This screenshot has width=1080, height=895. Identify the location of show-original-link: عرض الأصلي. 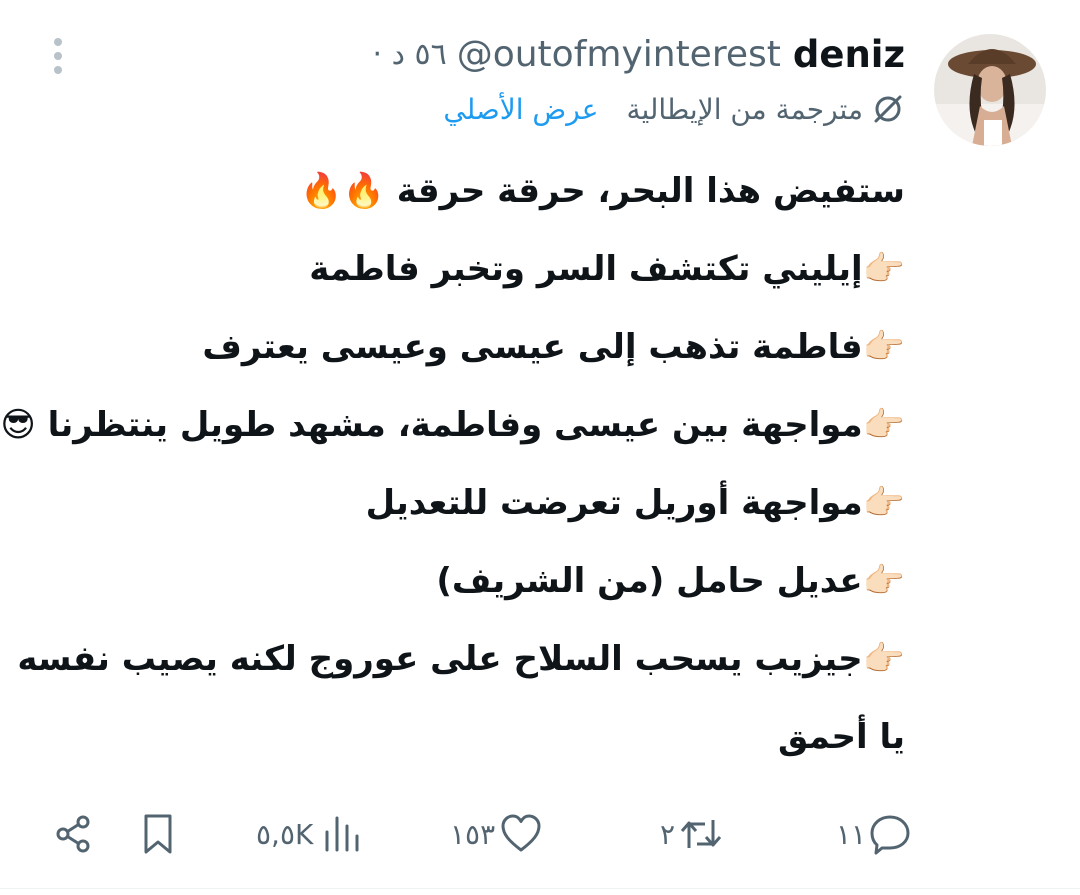
(520, 109).